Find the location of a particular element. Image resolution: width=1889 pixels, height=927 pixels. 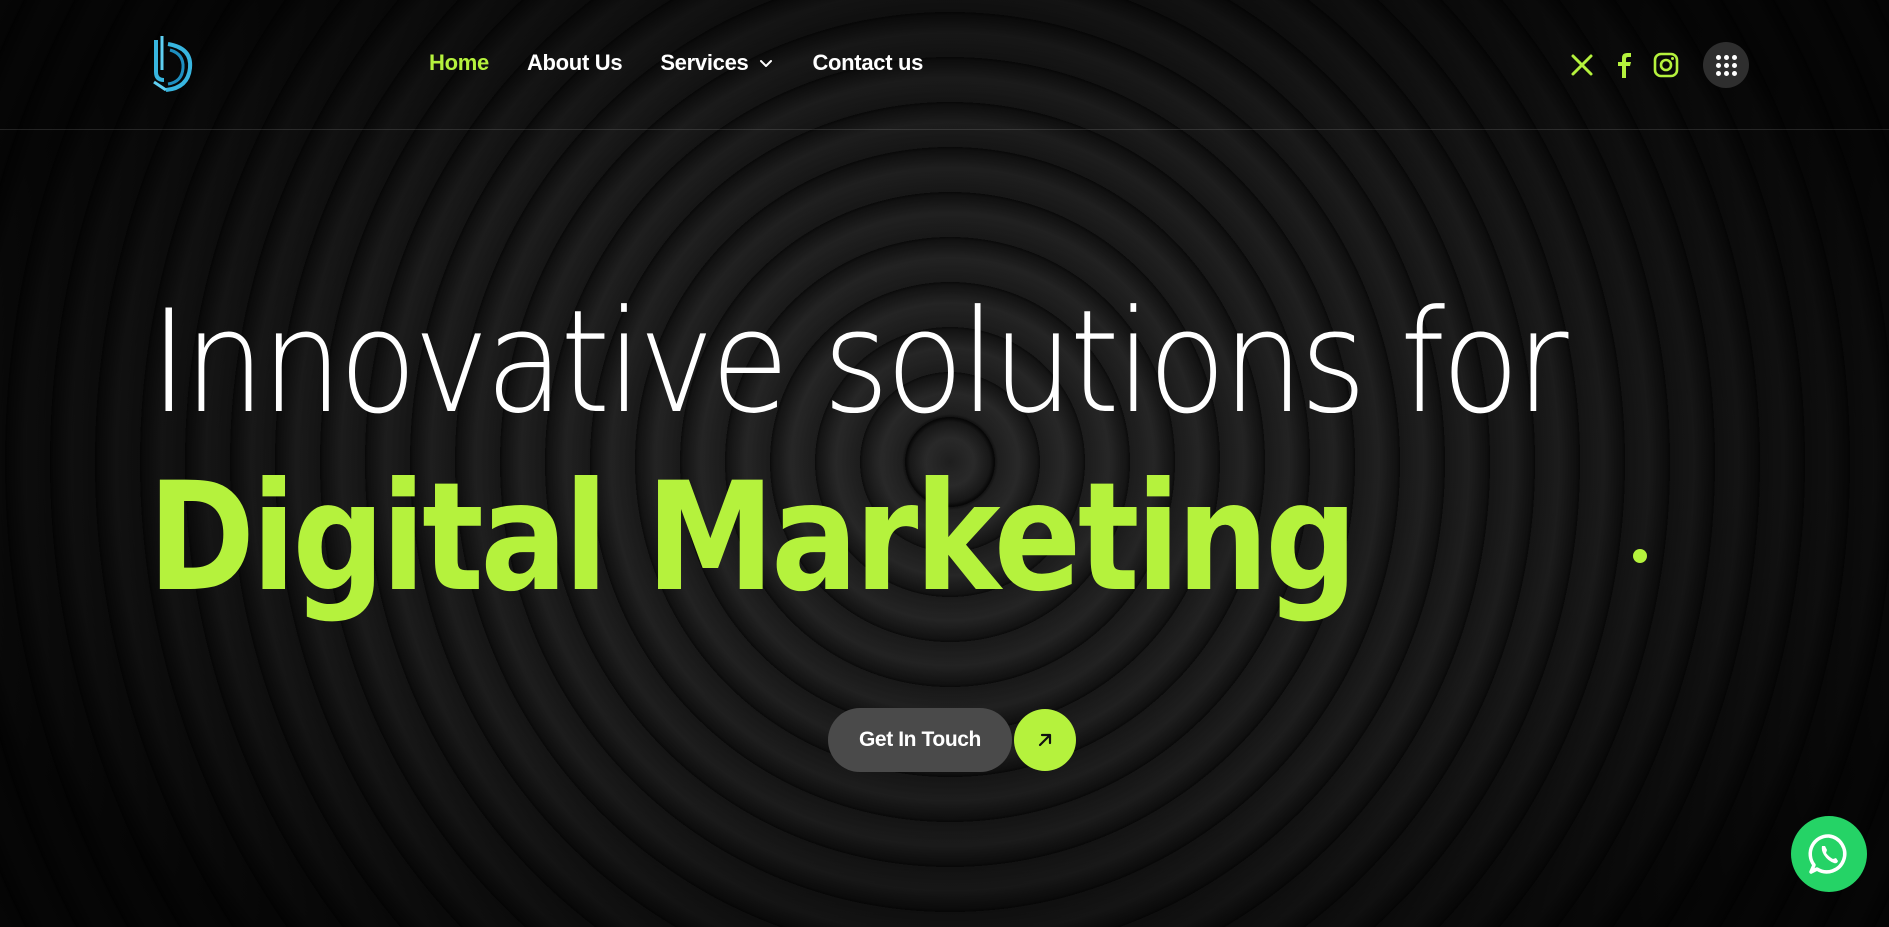

nav-services: Services is located at coordinates (717, 63).